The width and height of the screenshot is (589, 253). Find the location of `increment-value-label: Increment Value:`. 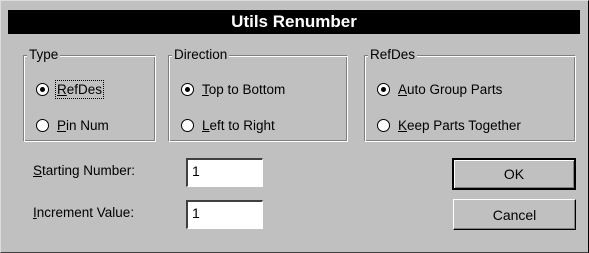

increment-value-label: Increment Value: is located at coordinates (84, 212).